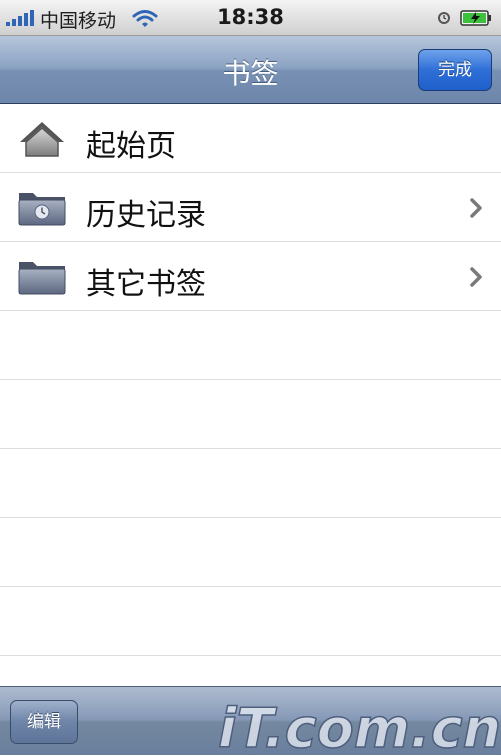 This screenshot has width=501, height=756. I want to click on done-button: 完成, so click(455, 70).